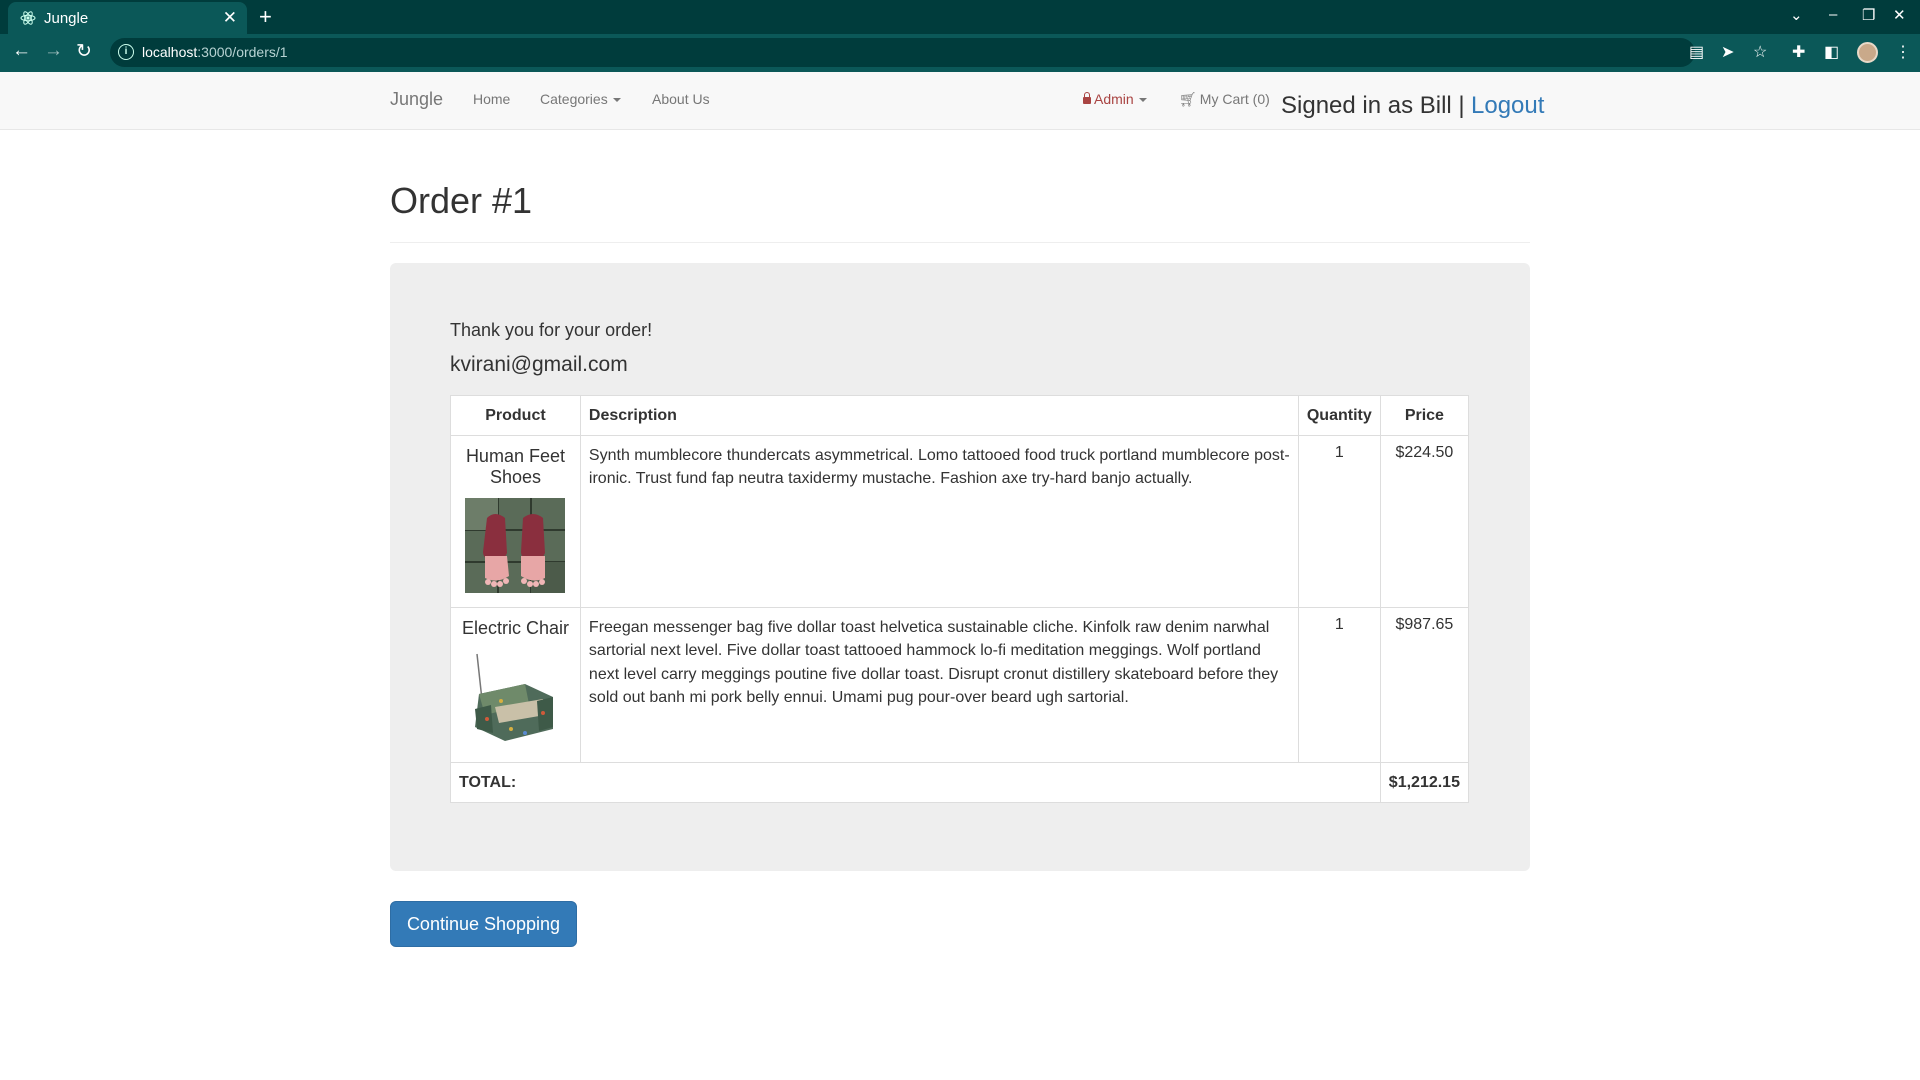 The height and width of the screenshot is (1080, 1920). Describe the element at coordinates (230, 18) in the screenshot. I see `tab-close-icon: ✕` at that location.